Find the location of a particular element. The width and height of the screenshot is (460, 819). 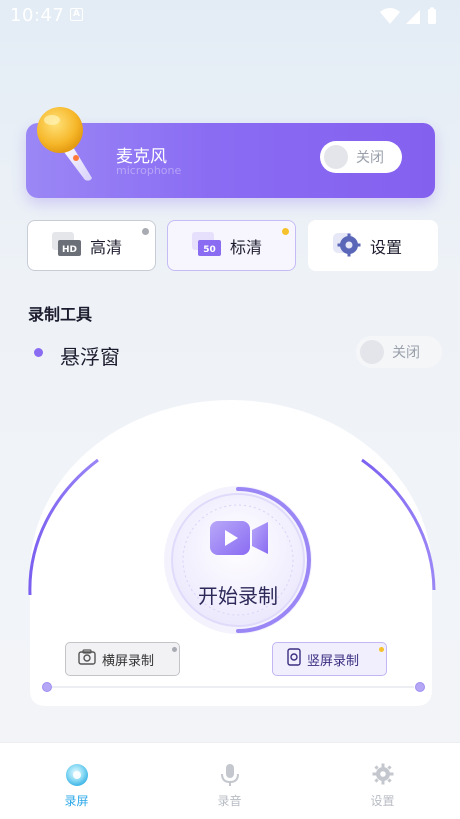

screen-record-icon is located at coordinates (77, 777).